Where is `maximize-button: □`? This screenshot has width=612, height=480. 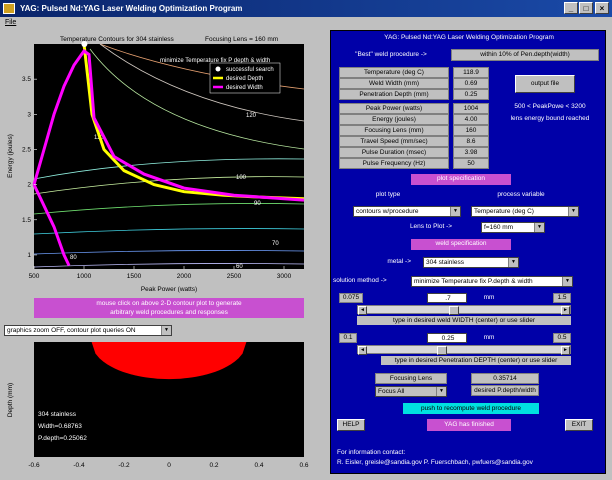 maximize-button: □ is located at coordinates (586, 8).